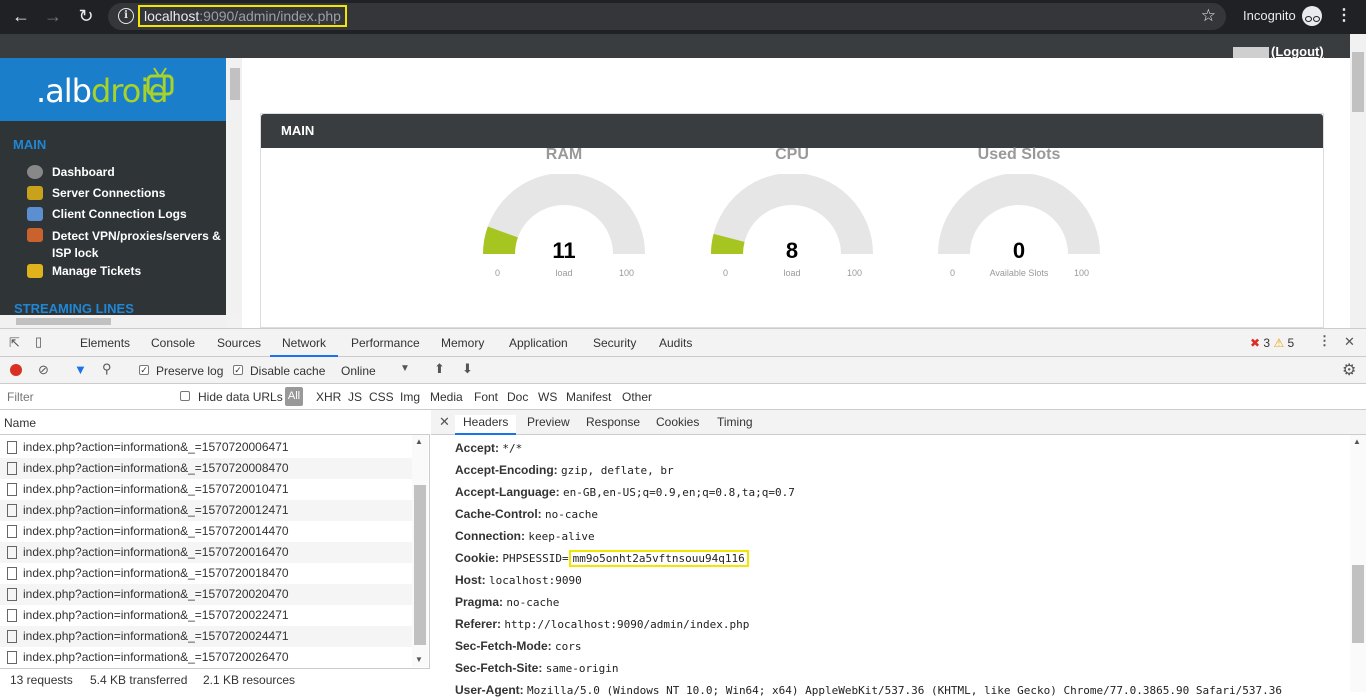 The image size is (1366, 697). I want to click on sidebar-item-dashboard: Dashboard, so click(71, 172).